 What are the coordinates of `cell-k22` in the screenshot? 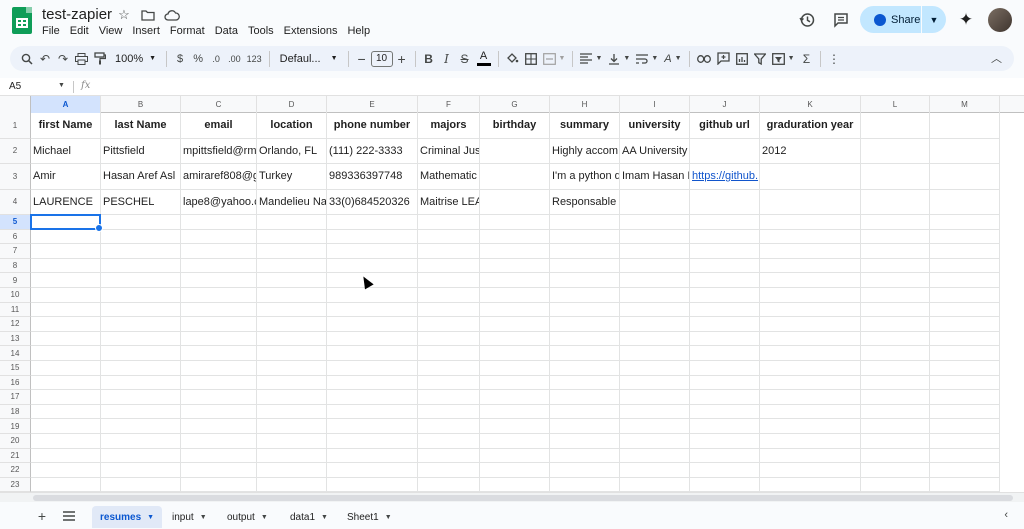 It's located at (810, 470).